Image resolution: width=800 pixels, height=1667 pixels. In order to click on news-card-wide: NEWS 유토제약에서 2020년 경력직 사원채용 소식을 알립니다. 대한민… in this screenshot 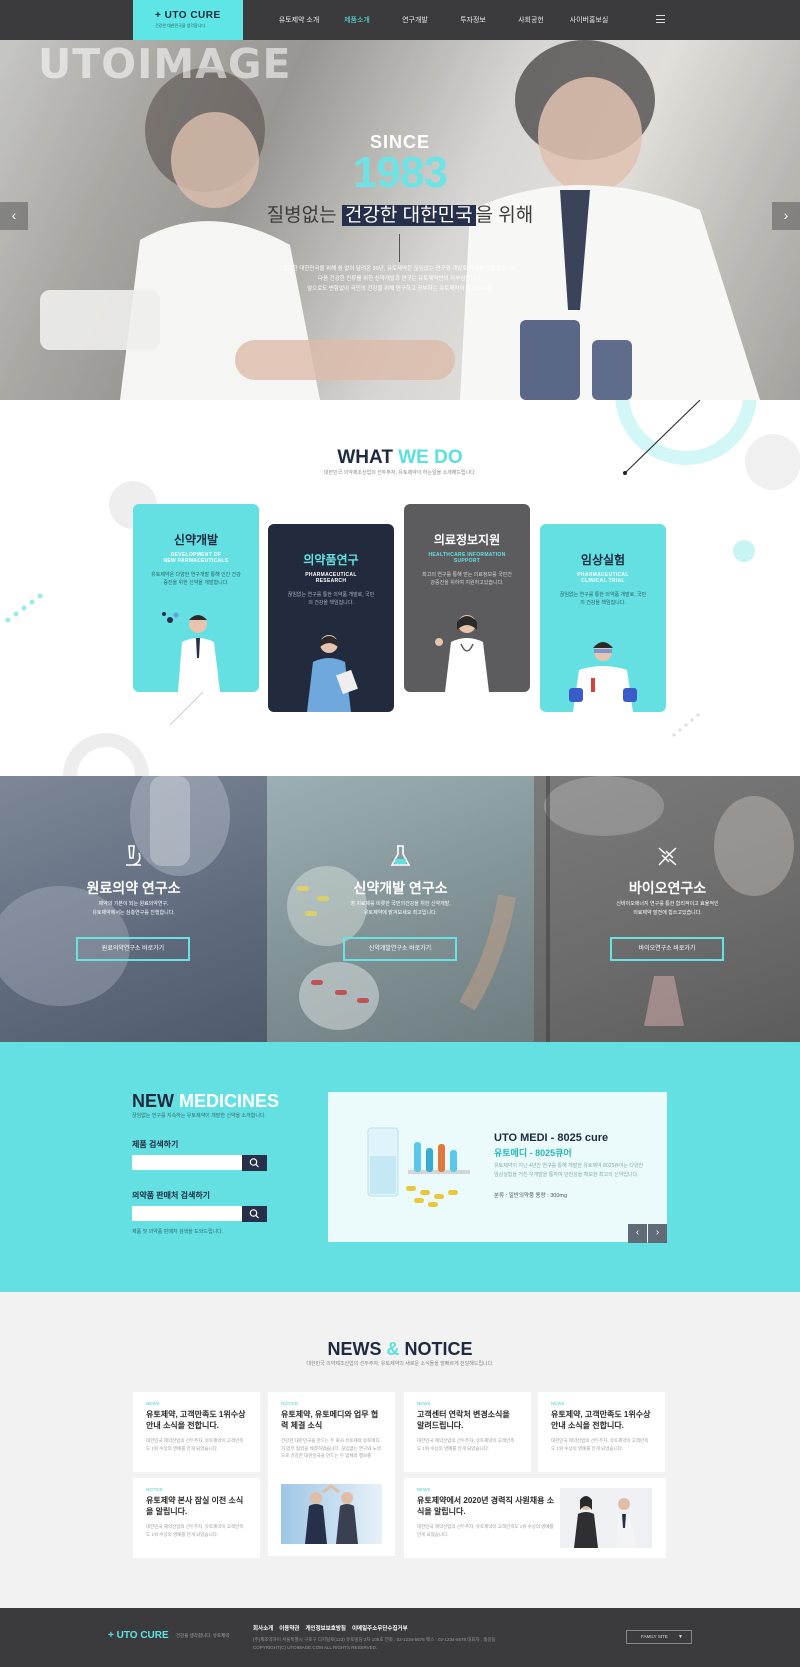, I will do `click(535, 1518)`.